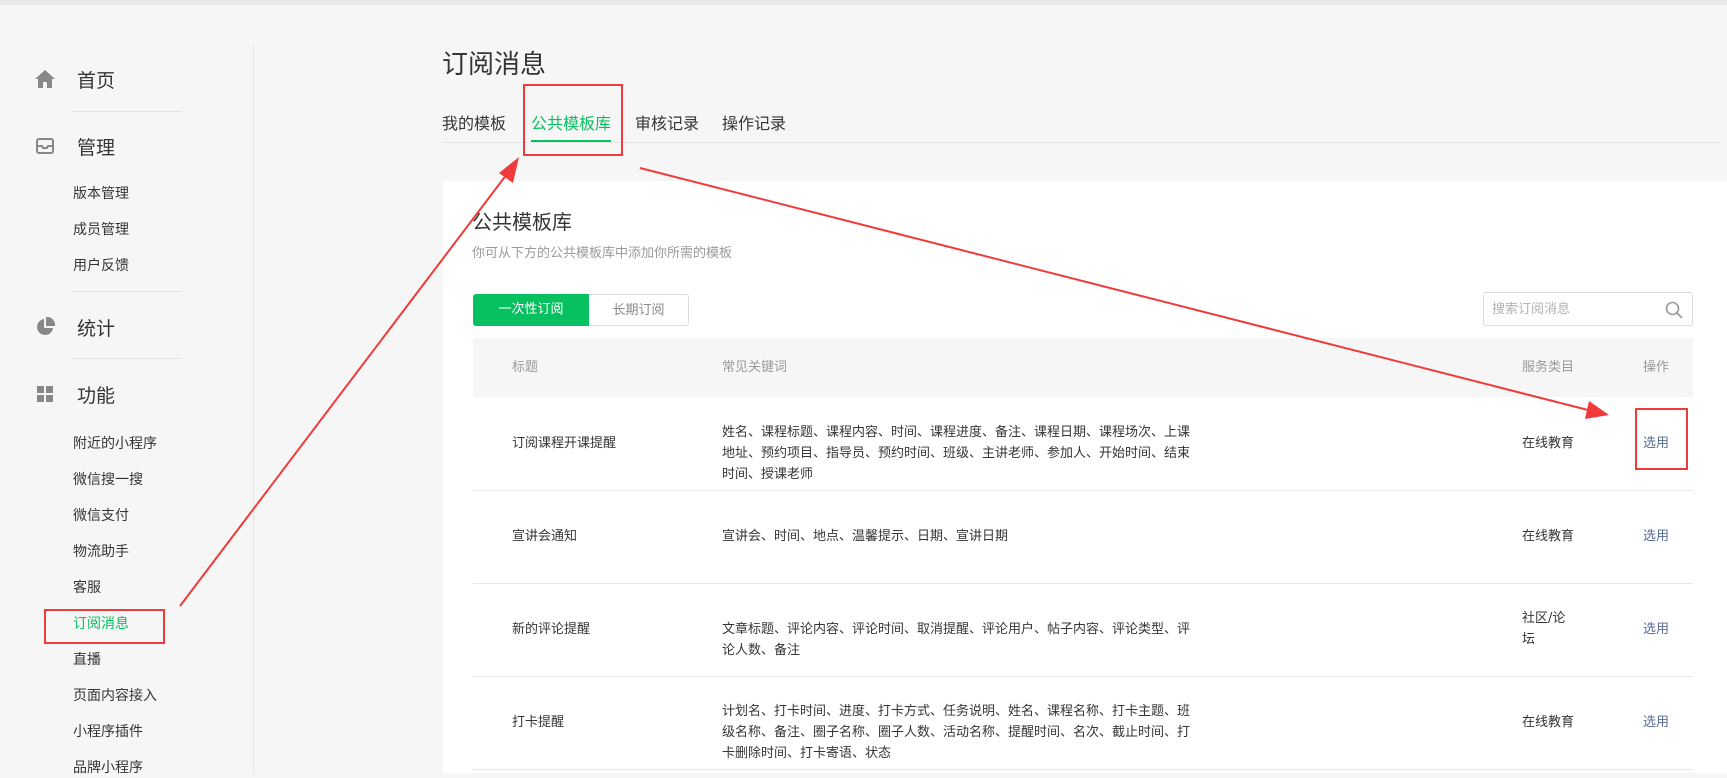 The height and width of the screenshot is (778, 1727). Describe the element at coordinates (494, 65) in the screenshot. I see `page-title: 订阅消息` at that location.